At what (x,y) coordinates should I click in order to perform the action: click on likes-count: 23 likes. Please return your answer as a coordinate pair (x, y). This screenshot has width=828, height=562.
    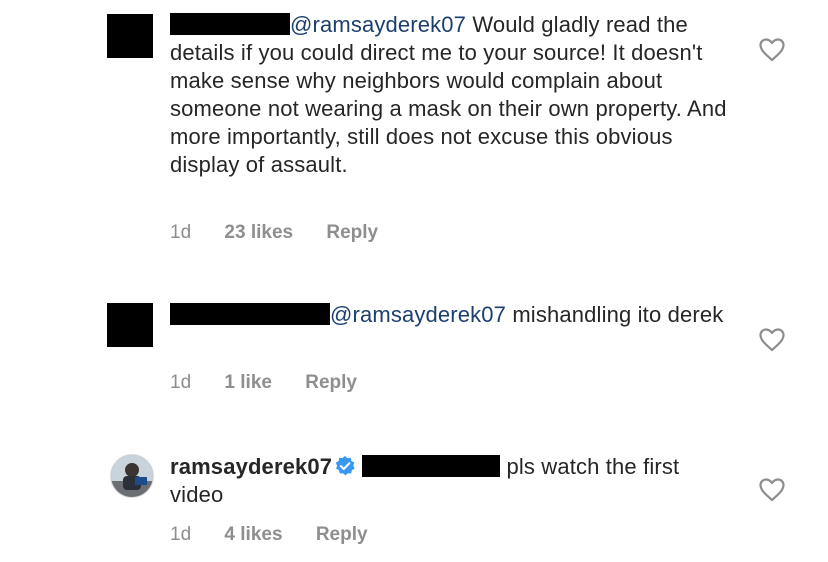
    Looking at the image, I should click on (258, 232).